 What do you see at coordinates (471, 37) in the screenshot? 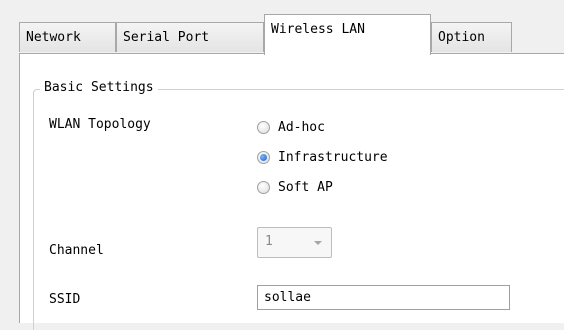
I see `tab-option: Option` at bounding box center [471, 37].